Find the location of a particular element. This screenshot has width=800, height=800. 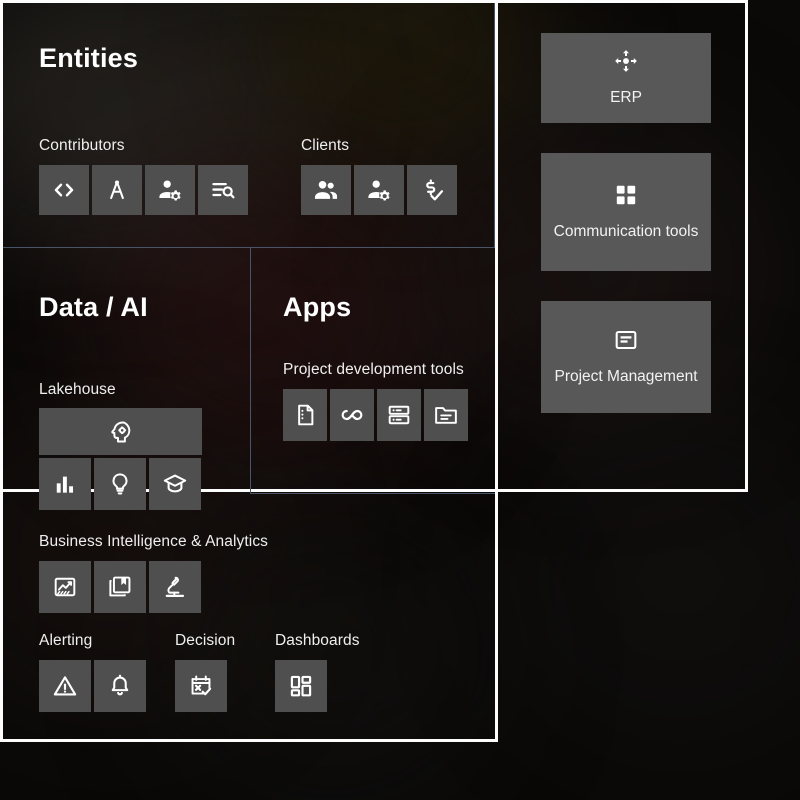

tile-row-dashboards is located at coordinates (317, 686).